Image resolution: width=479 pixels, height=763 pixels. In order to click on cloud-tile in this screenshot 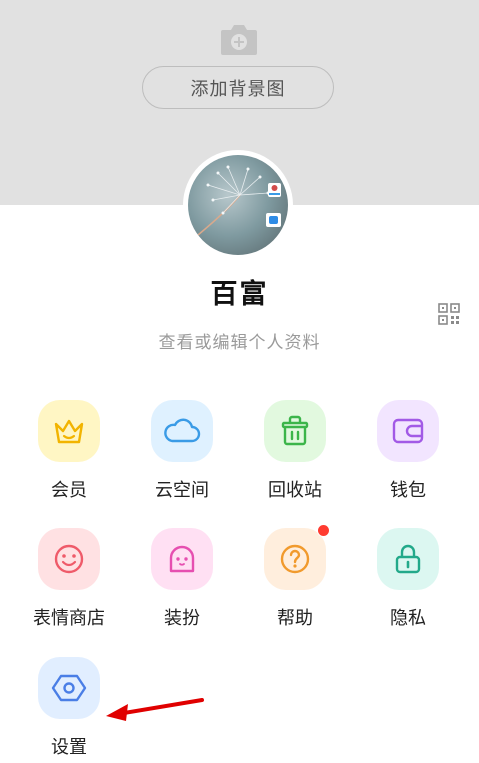, I will do `click(182, 431)`.